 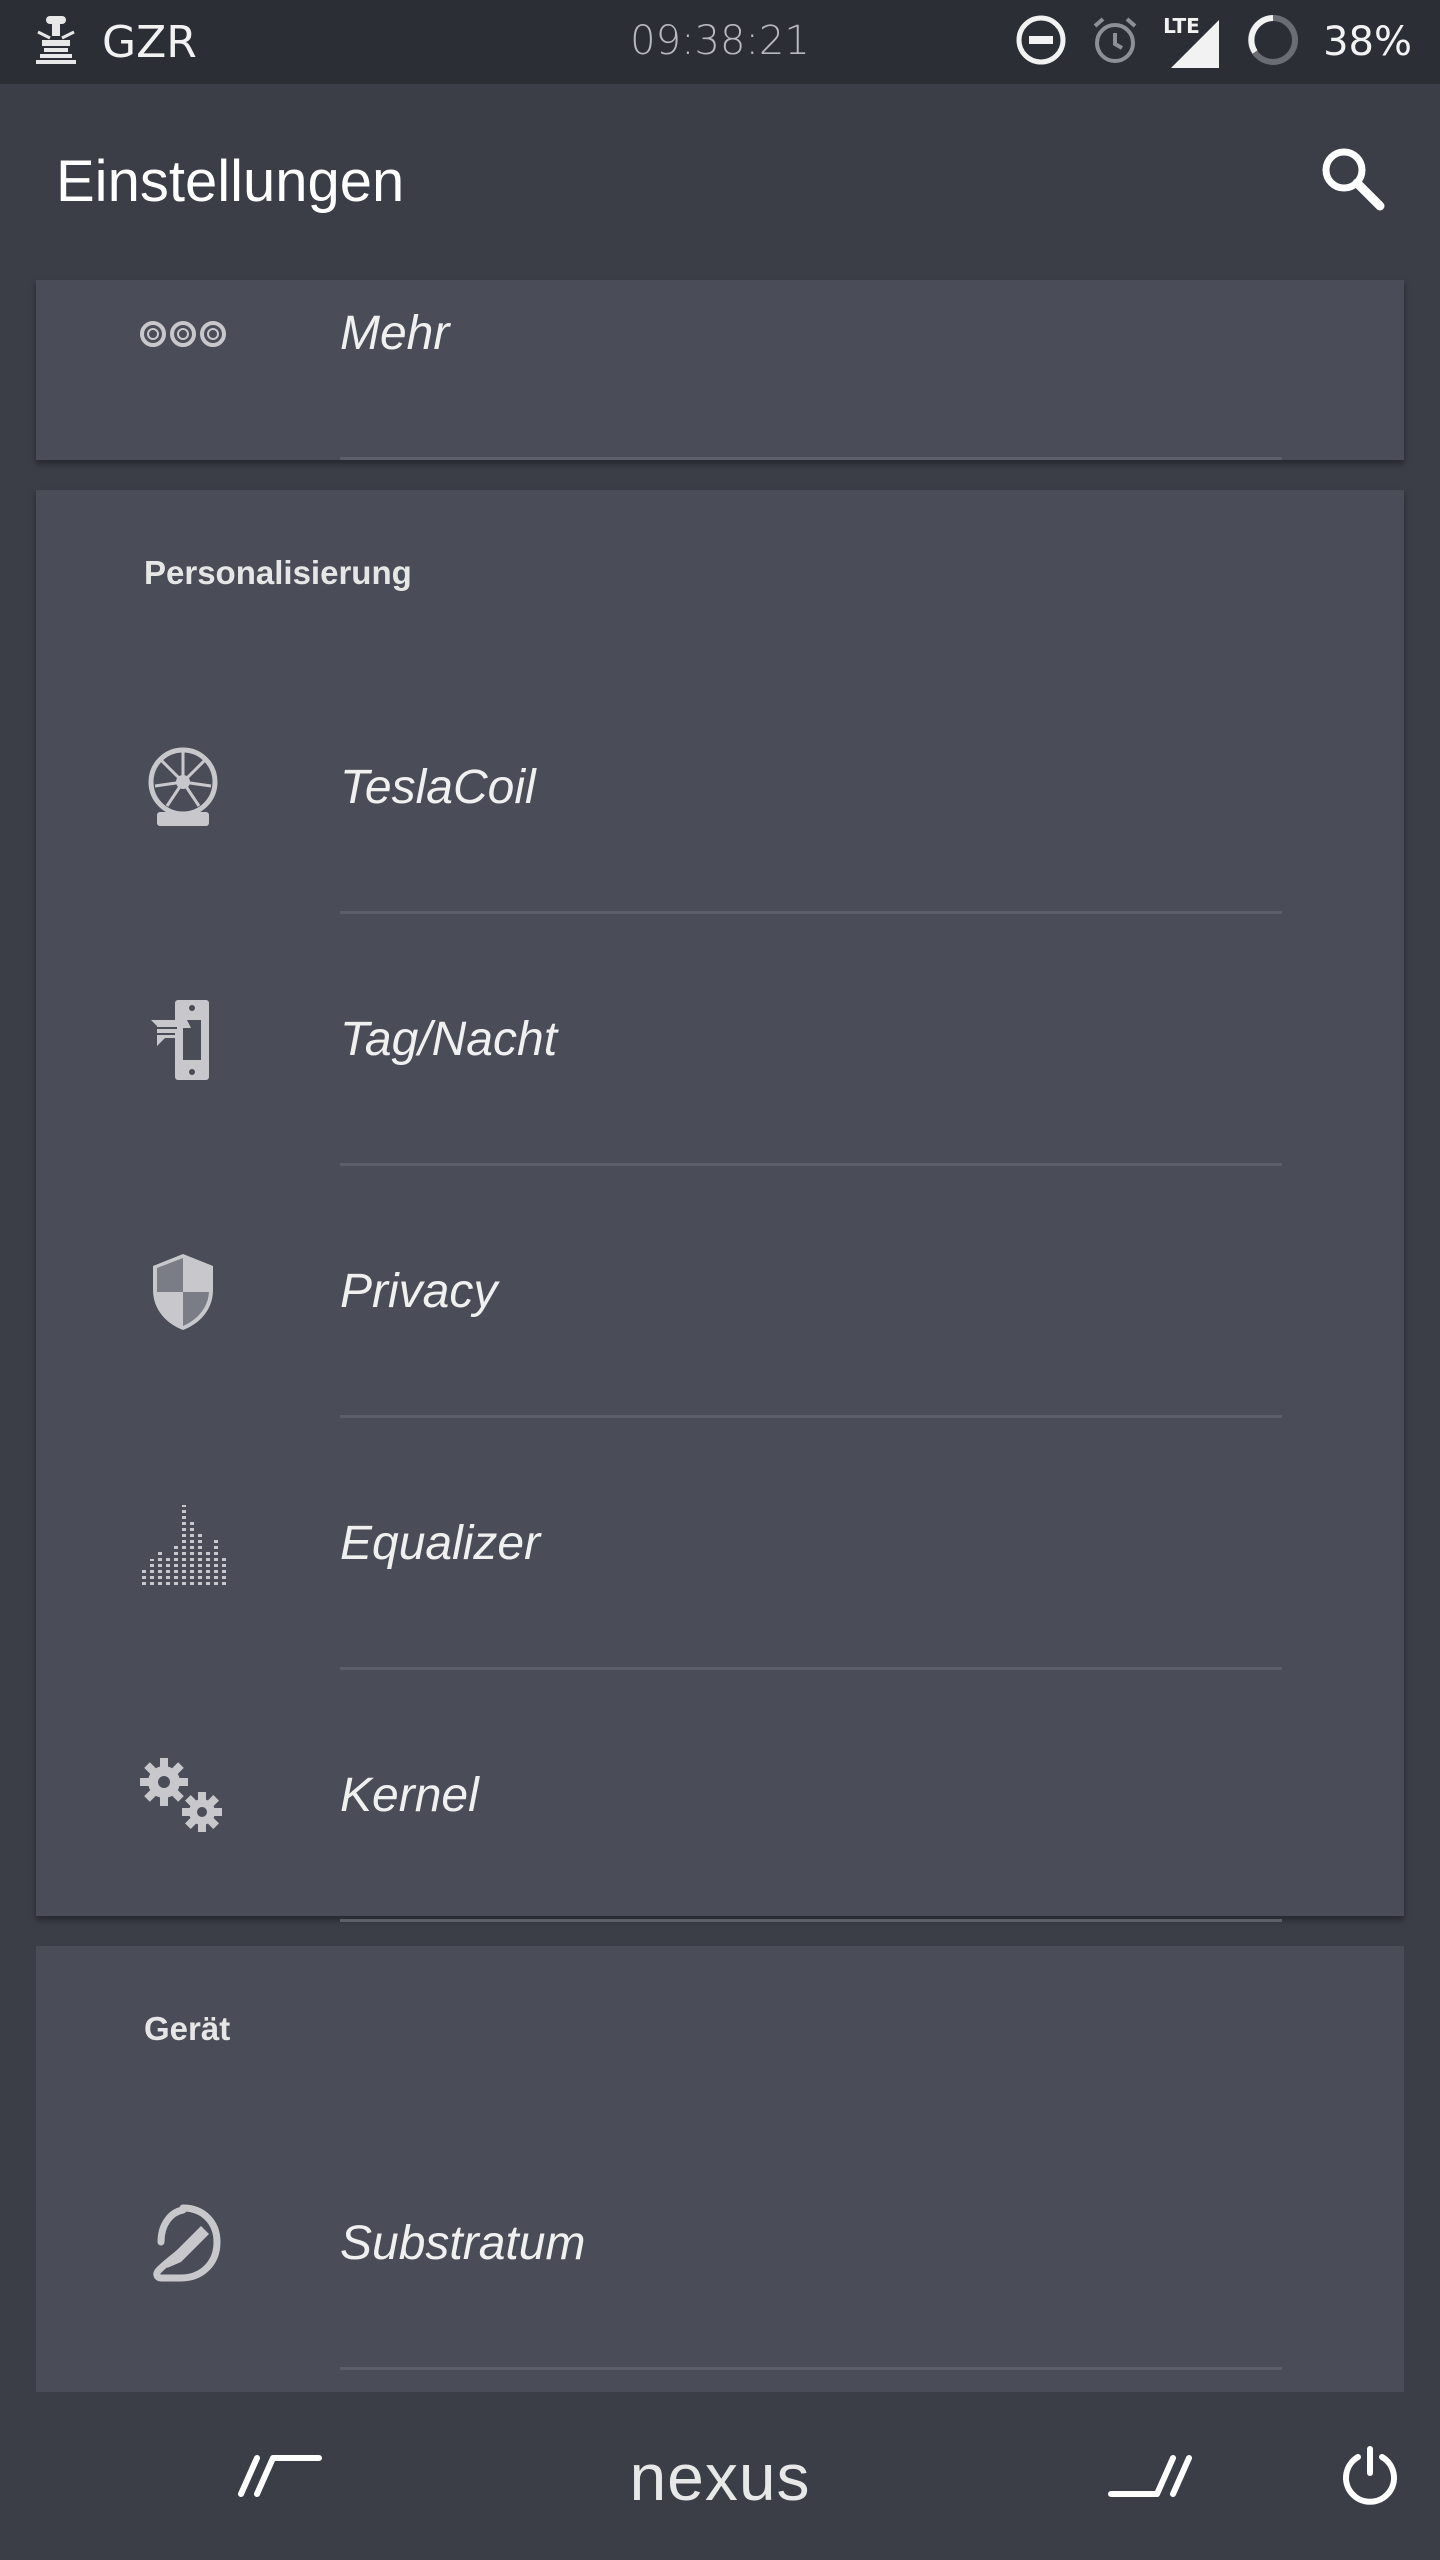 What do you see at coordinates (183, 1544) in the screenshot?
I see `equalizer-icon` at bounding box center [183, 1544].